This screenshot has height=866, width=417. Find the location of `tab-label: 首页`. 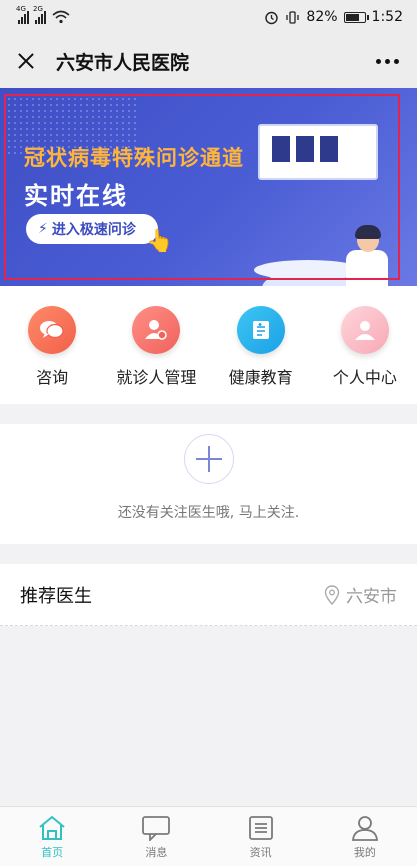

tab-label: 首页 is located at coordinates (52, 852).